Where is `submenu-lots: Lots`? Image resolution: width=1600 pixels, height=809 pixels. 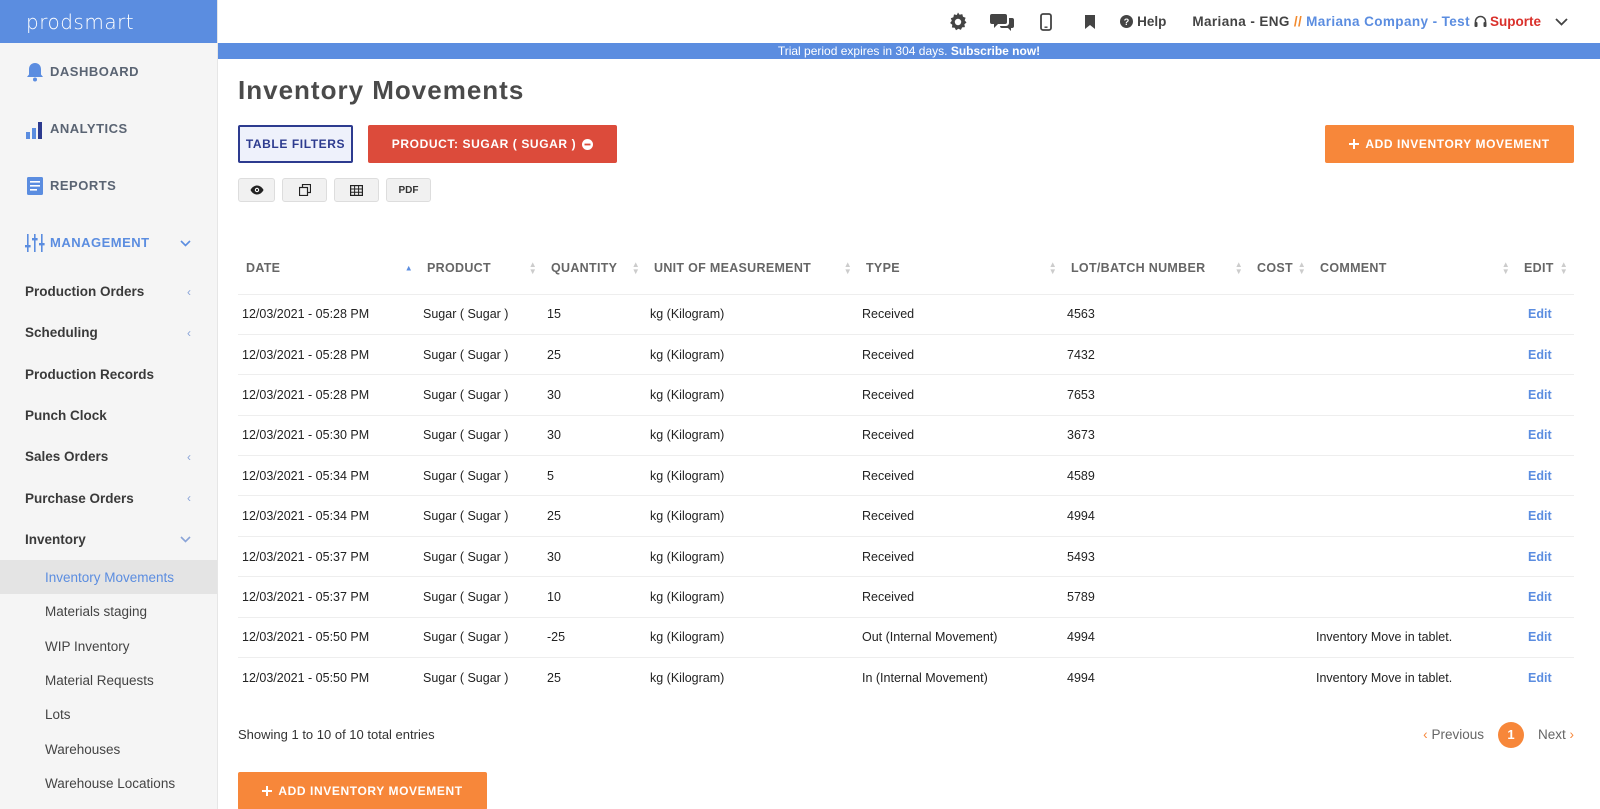 submenu-lots: Lots is located at coordinates (108, 715).